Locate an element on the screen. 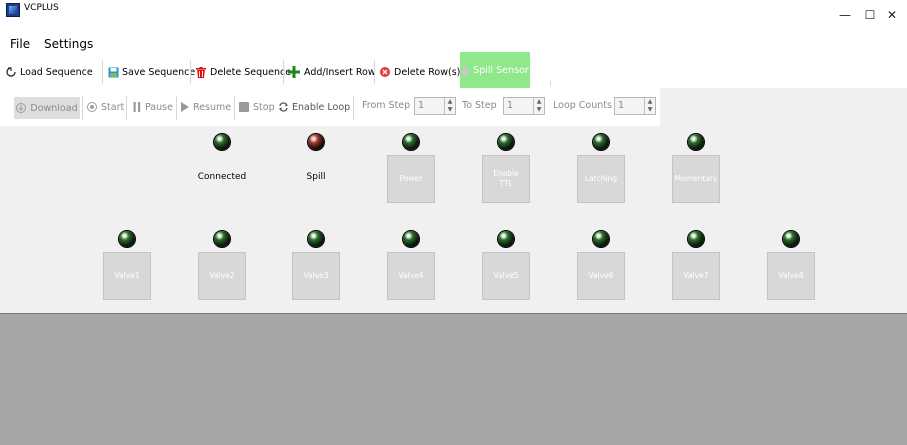 The height and width of the screenshot is (445, 907). pause-icon is located at coordinates (137, 107).